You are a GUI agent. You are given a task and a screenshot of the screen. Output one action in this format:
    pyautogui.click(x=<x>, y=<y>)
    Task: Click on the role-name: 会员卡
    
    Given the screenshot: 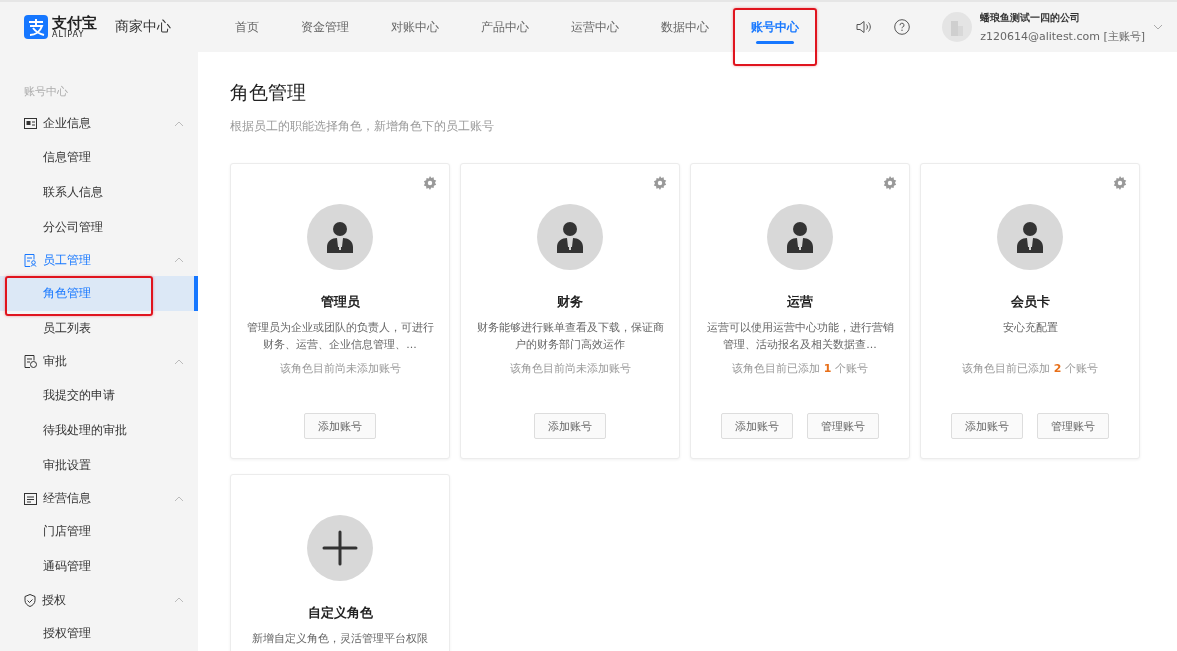 What is the action you would take?
    pyautogui.click(x=1030, y=302)
    